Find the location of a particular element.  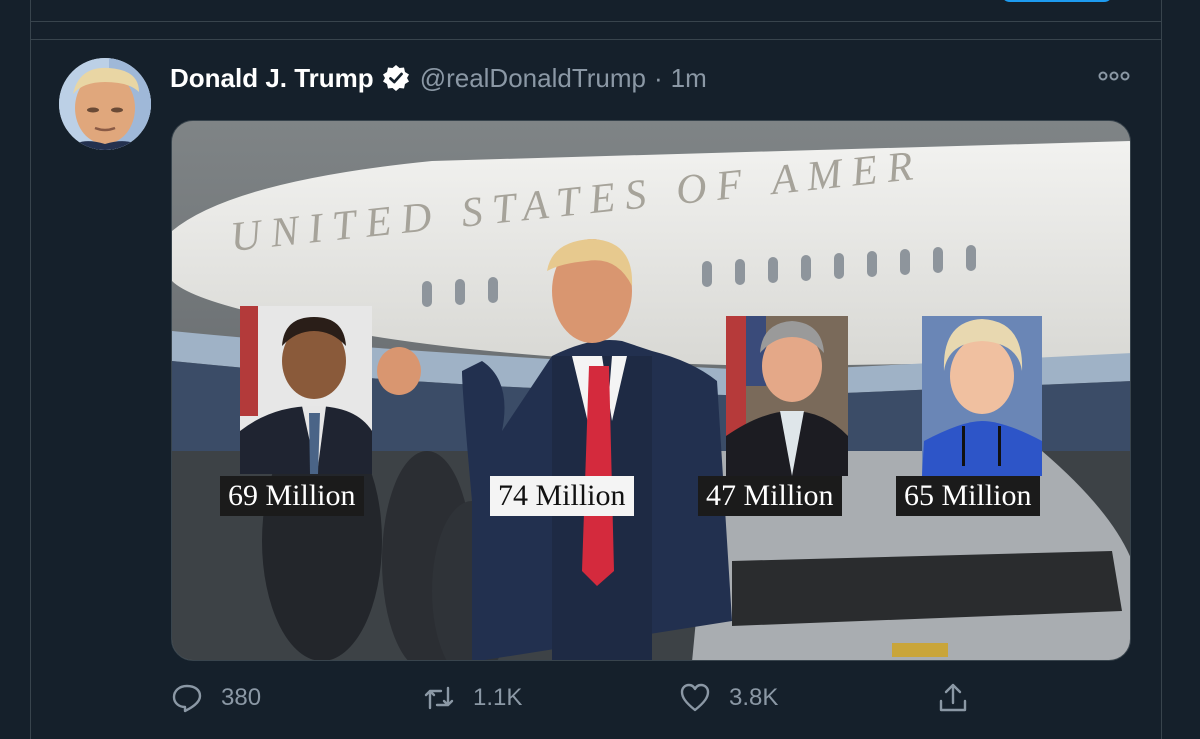

like-button: 3.8K is located at coordinates (728, 698).